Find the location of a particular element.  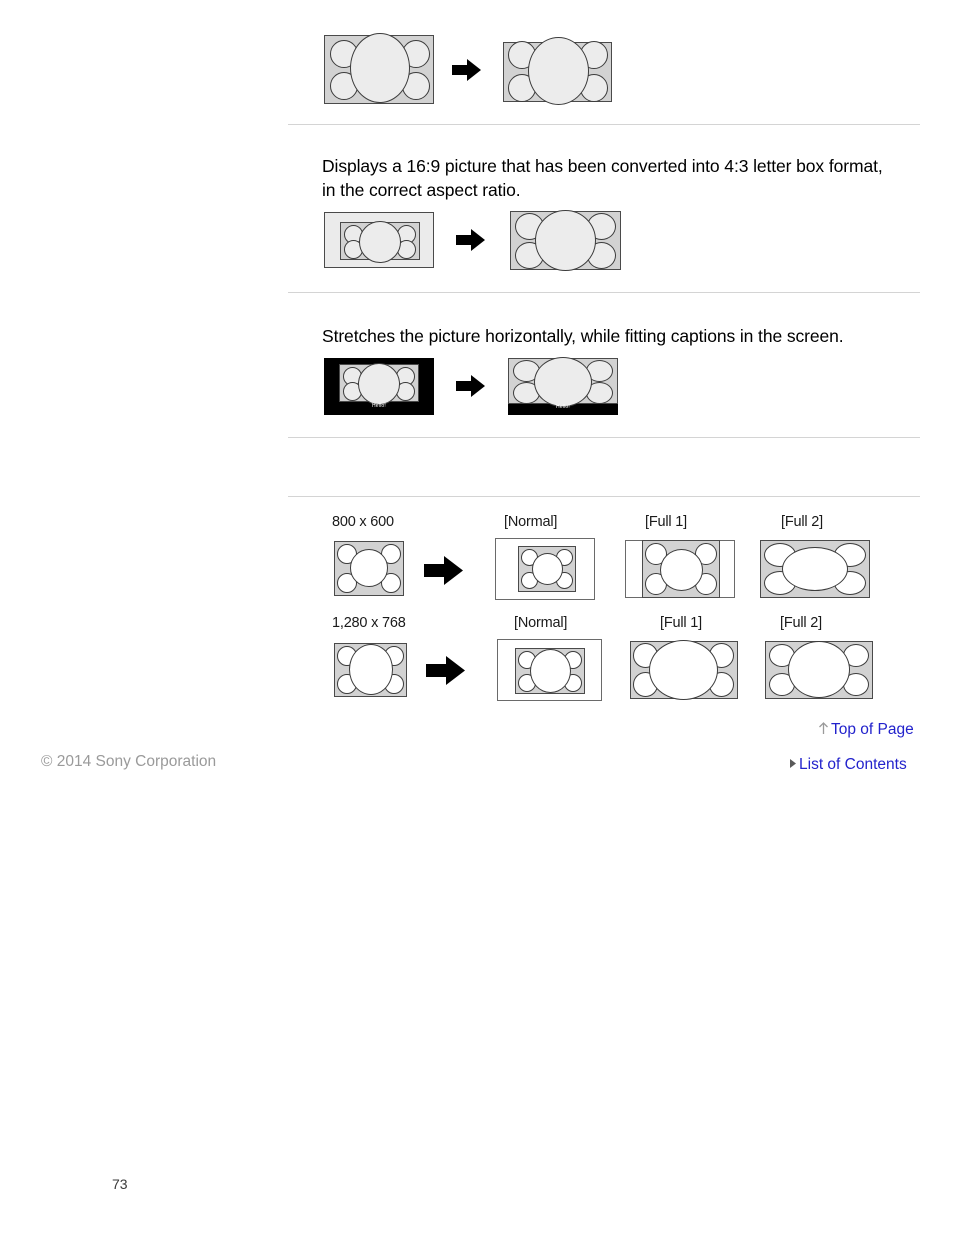

triangle-right-icon is located at coordinates (793, 765).